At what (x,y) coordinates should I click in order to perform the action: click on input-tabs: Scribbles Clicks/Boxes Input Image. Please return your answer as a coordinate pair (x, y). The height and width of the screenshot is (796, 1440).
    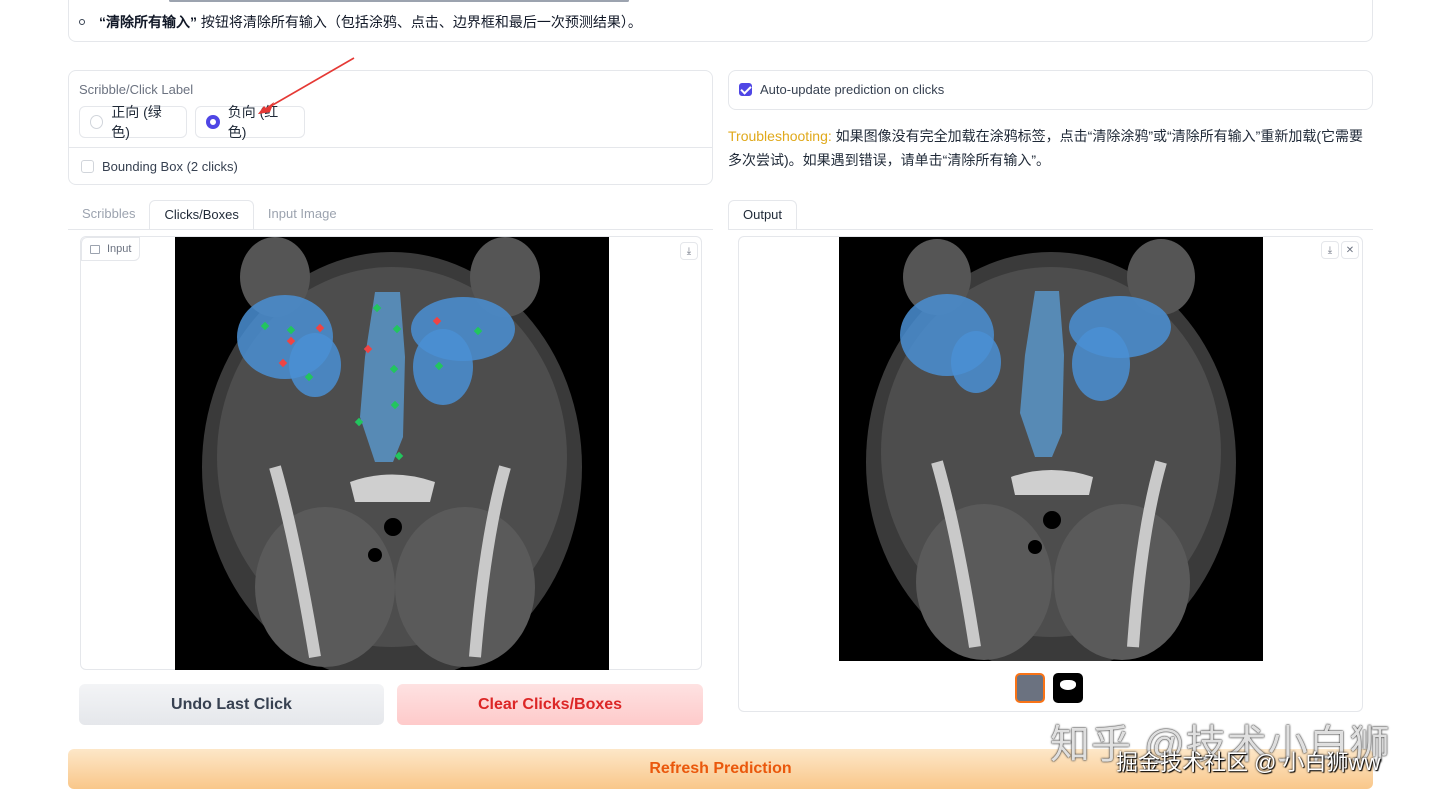
    Looking at the image, I should click on (209, 215).